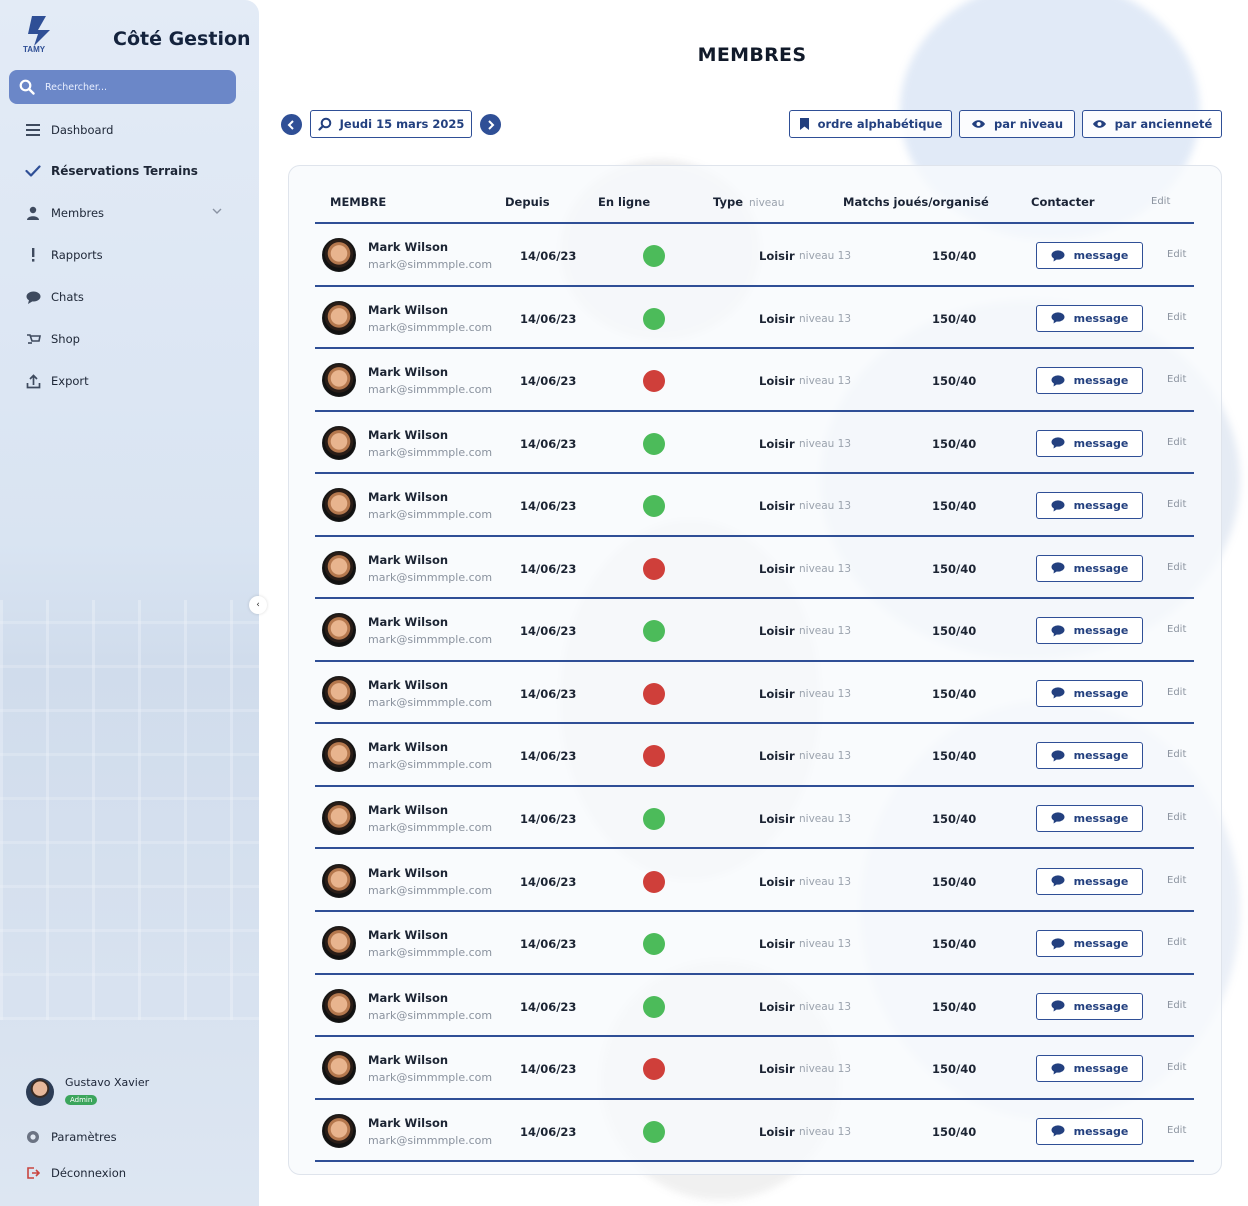 The width and height of the screenshot is (1248, 1206). I want to click on sort-level-label: par niveau, so click(1028, 124).